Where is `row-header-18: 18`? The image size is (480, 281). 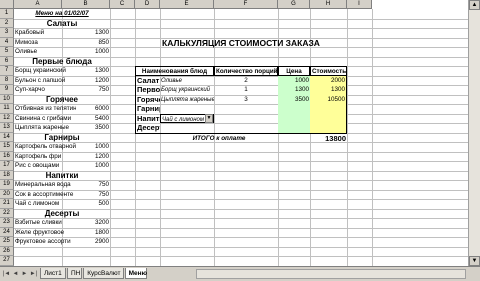
row-header-18: 18 is located at coordinates (7, 175).